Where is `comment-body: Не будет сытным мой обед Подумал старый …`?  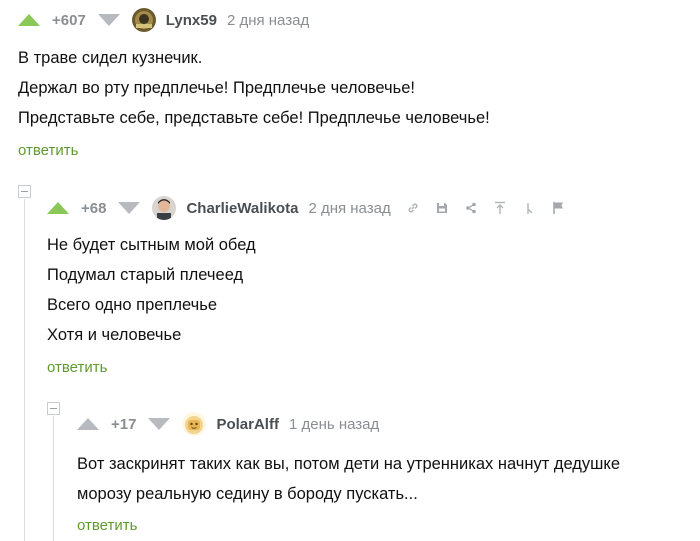 comment-body: Не будет сытным мой обед Подумал старый … is located at coordinates (151, 290).